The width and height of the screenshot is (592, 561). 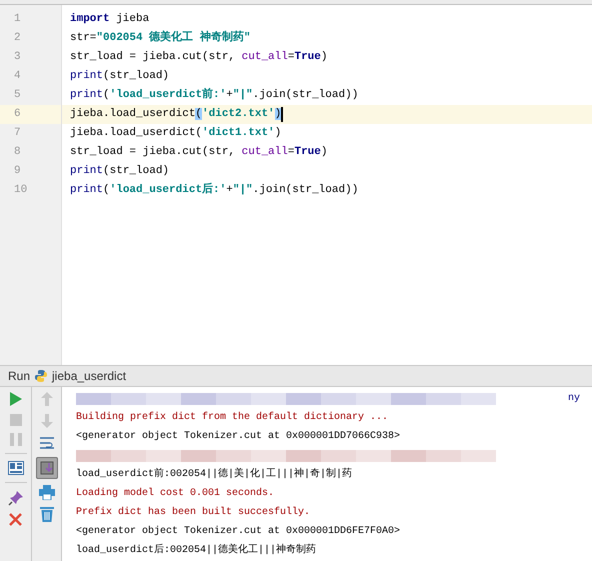 What do you see at coordinates (47, 514) in the screenshot?
I see `trash-icon` at bounding box center [47, 514].